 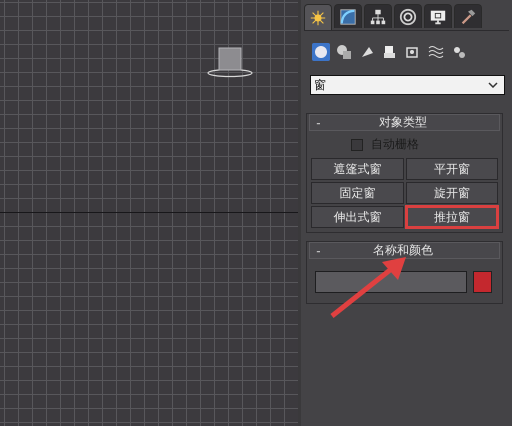 I want to click on window-type-button: 固定窗, so click(x=357, y=193).